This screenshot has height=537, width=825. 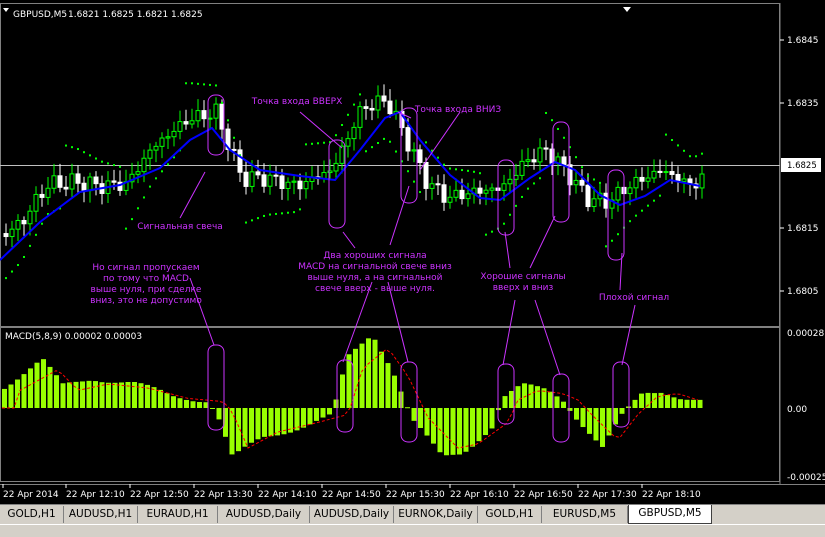 What do you see at coordinates (135, 15) in the screenshot?
I see `quote-values: 1.6821 1.6825 1.6821 1.6825` at bounding box center [135, 15].